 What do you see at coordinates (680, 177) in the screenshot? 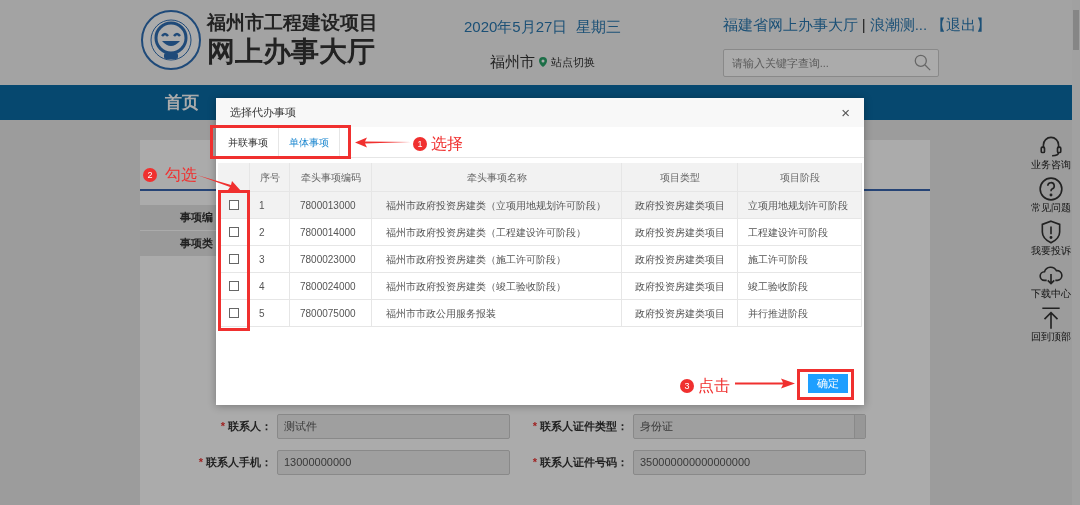
I see `column-header: 项目类型` at bounding box center [680, 177].